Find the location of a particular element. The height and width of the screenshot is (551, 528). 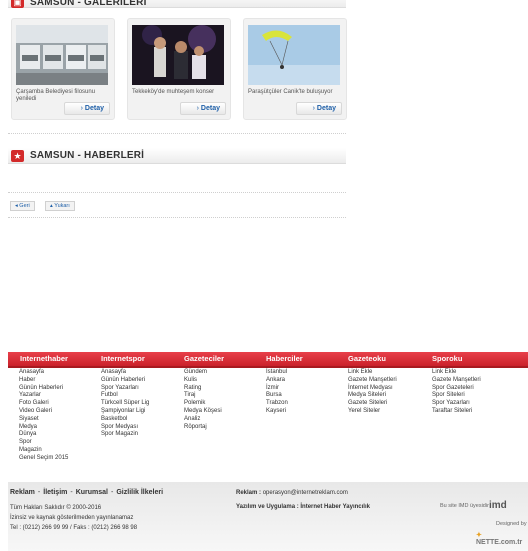

footer-link: Medya Köşesi is located at coordinates (203, 412).